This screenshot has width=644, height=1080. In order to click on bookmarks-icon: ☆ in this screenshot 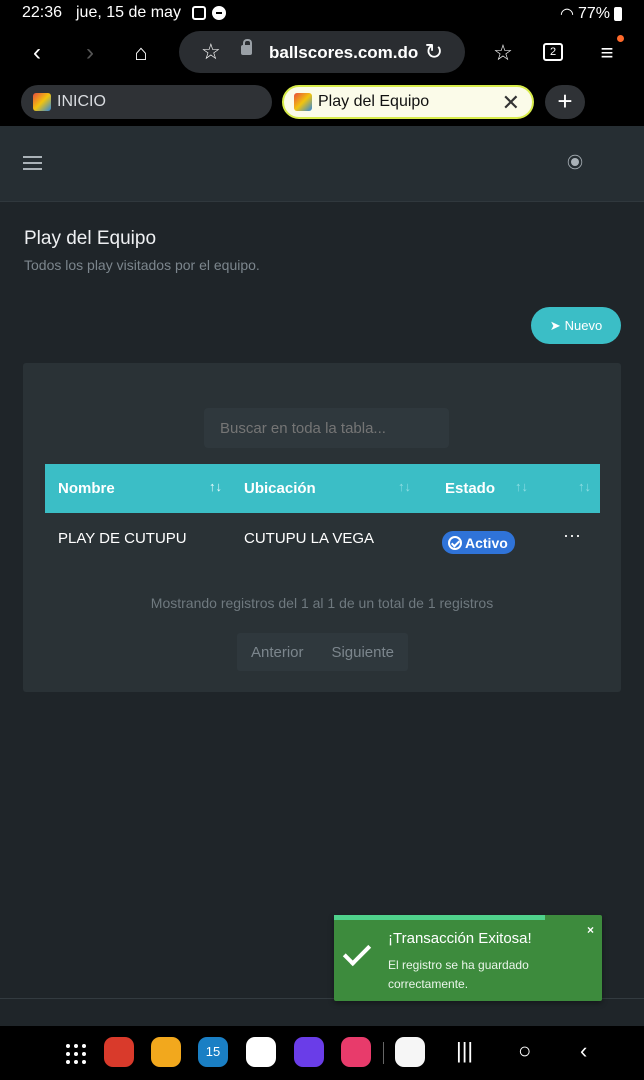, I will do `click(503, 53)`.